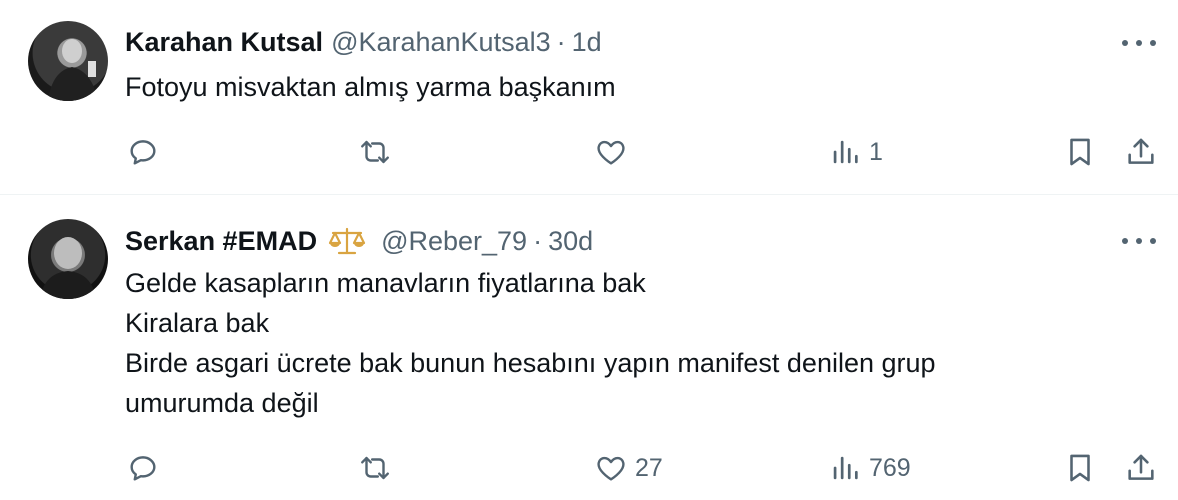 The image size is (1178, 500). I want to click on tweet-text: Fotoyu misvaktan almış yarma başkanım, so click(370, 87).